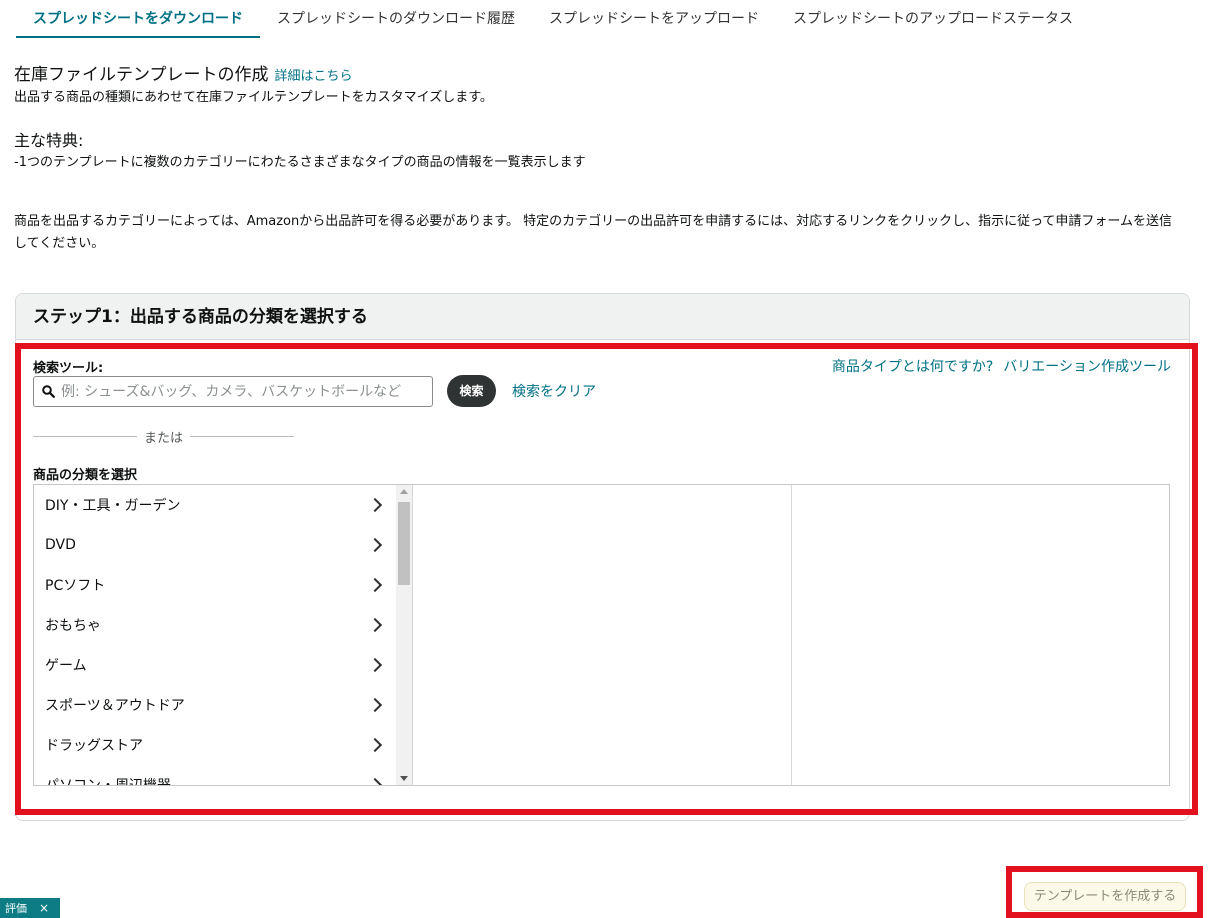 The width and height of the screenshot is (1215, 918). I want to click on search-tool-label: 検索ツール:, so click(68, 368).